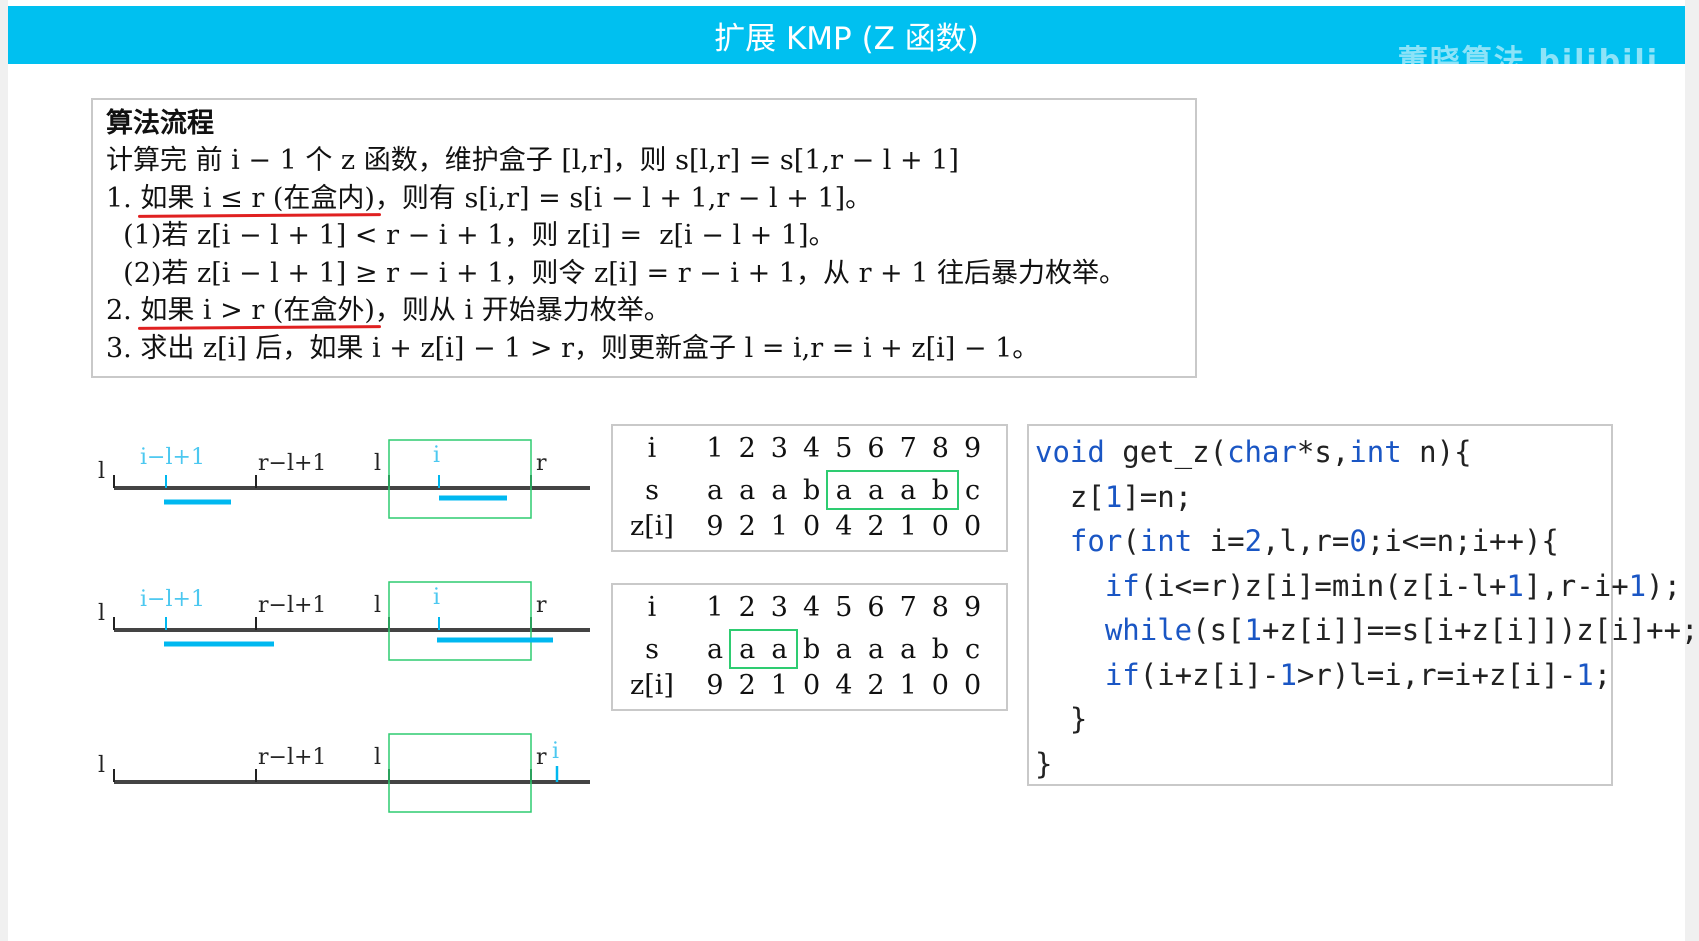 Image resolution: width=1699 pixels, height=941 pixels. What do you see at coordinates (344, 621) in the screenshot?
I see `diagram-row-inside-case-2: l i−l+1 r−l+1 l i r` at bounding box center [344, 621].